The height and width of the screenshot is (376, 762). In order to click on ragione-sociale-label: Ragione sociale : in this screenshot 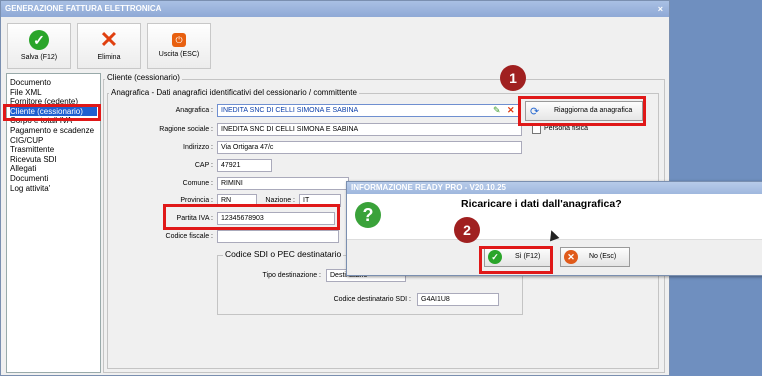, I will do `click(186, 129)`.